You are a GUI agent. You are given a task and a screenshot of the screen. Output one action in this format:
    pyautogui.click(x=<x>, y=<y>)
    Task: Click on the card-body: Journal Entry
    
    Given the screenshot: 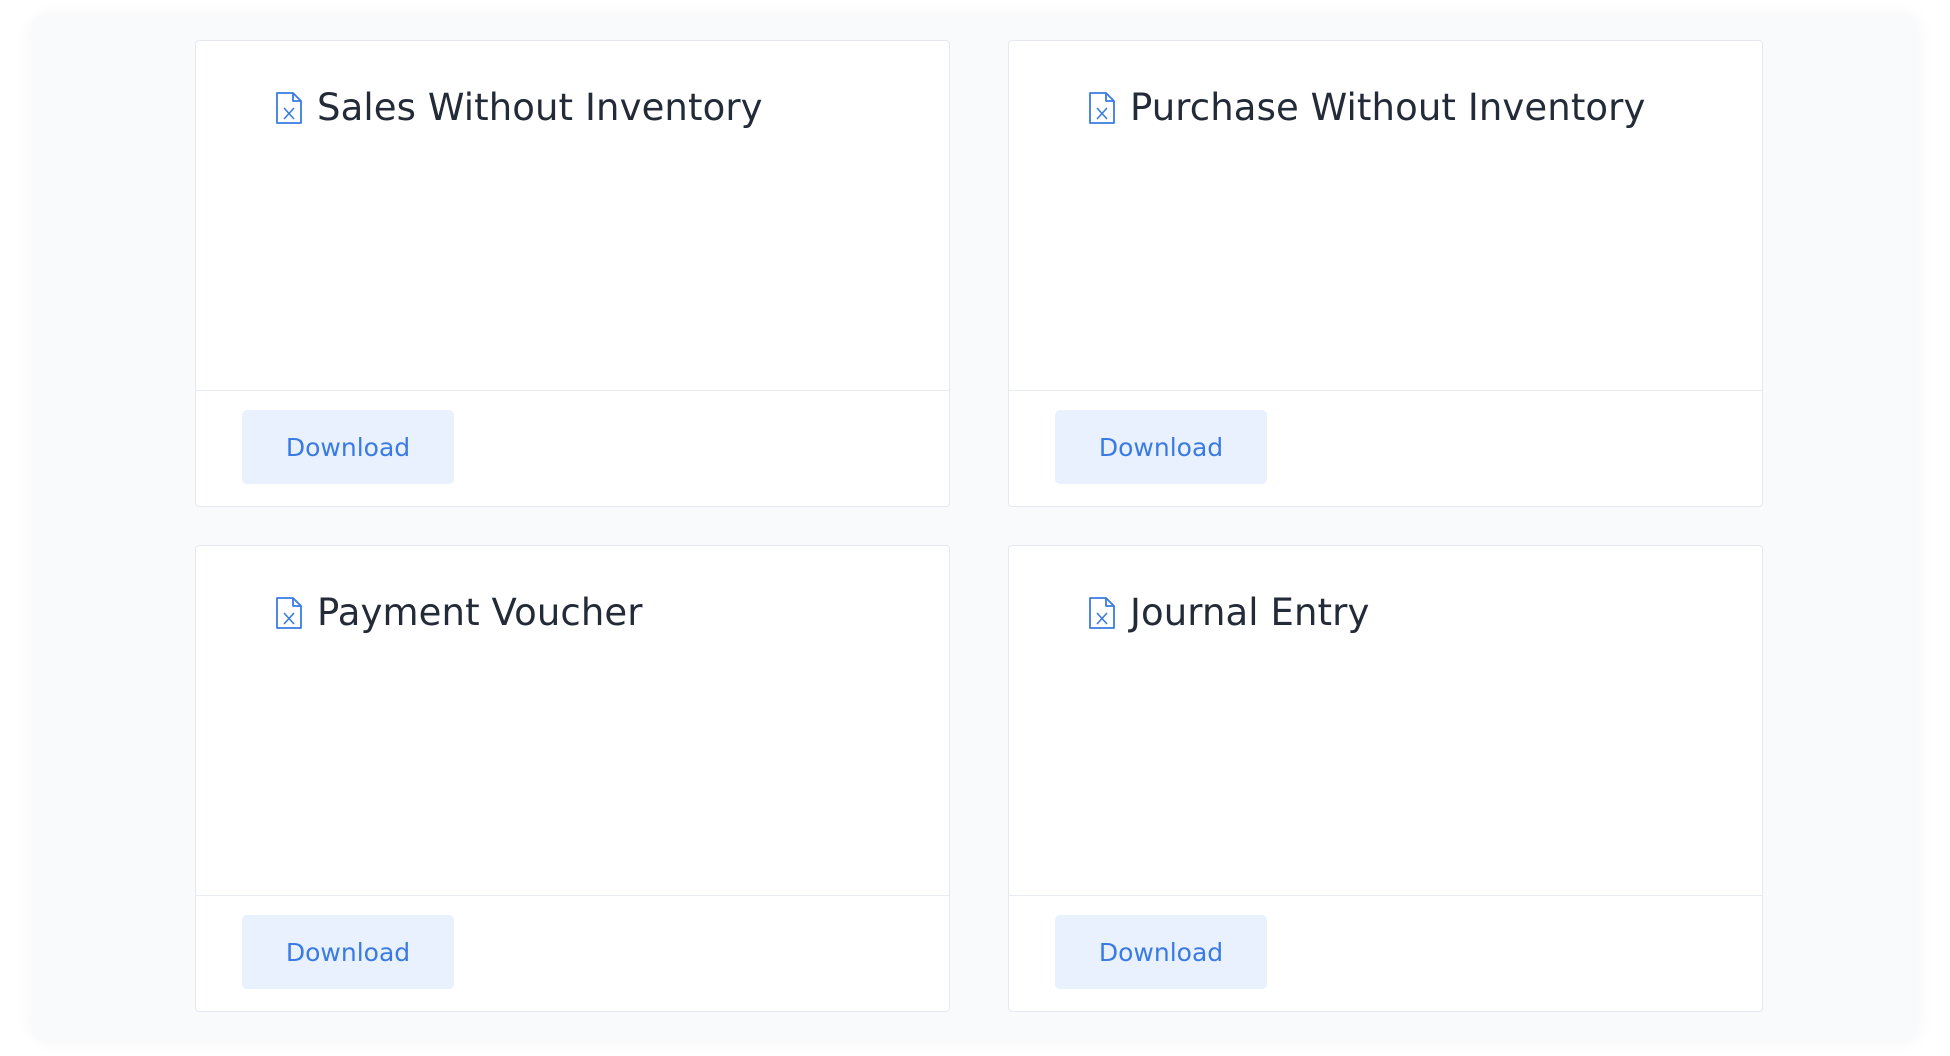 What is the action you would take?
    pyautogui.click(x=1385, y=721)
    